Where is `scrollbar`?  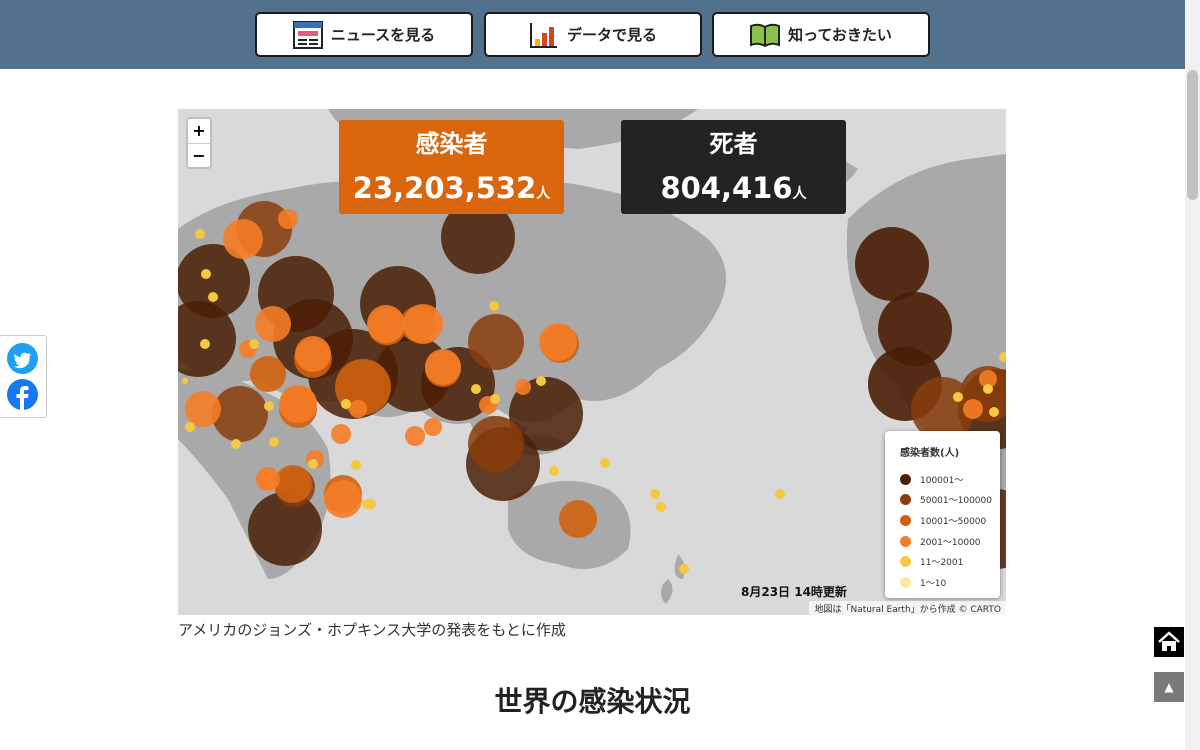 scrollbar is located at coordinates (1192, 375).